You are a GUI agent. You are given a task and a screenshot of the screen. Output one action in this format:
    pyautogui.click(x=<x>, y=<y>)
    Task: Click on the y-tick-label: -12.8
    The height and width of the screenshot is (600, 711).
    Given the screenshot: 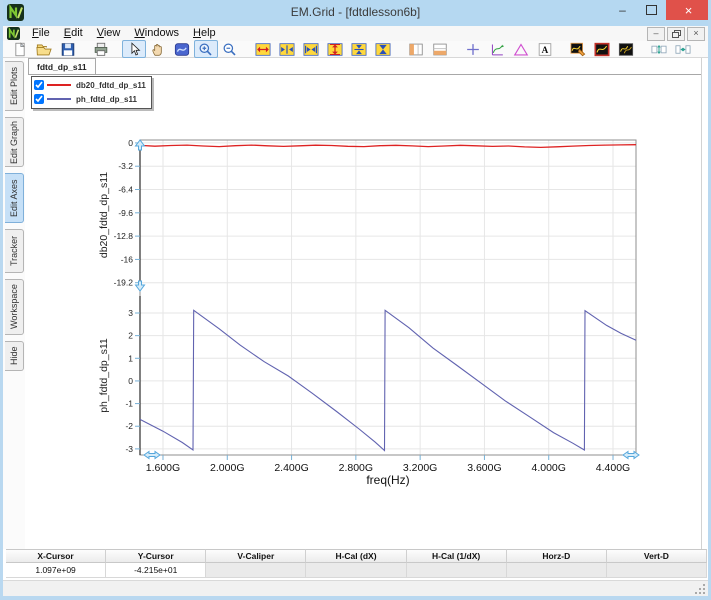 What is the action you would take?
    pyautogui.click(x=124, y=236)
    